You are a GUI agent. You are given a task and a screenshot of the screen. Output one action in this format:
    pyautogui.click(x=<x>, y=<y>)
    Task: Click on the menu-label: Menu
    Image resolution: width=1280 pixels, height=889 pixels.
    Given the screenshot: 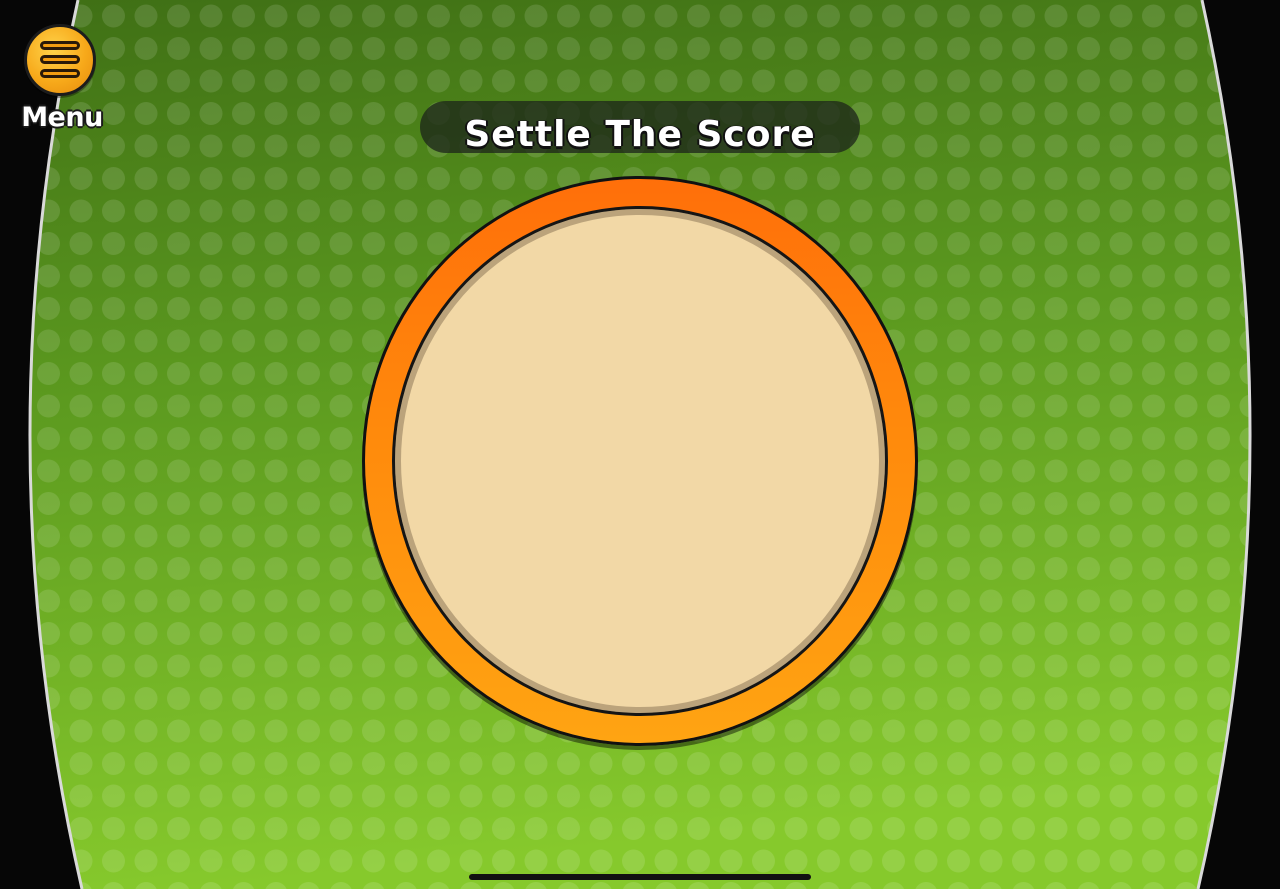 What is the action you would take?
    pyautogui.click(x=62, y=117)
    